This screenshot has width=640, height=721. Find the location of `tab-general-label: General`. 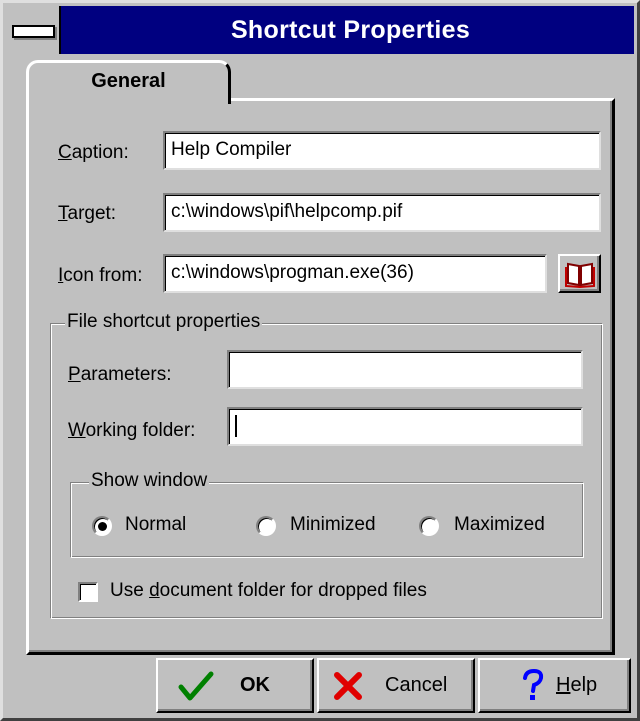

tab-general-label: General is located at coordinates (128, 81).